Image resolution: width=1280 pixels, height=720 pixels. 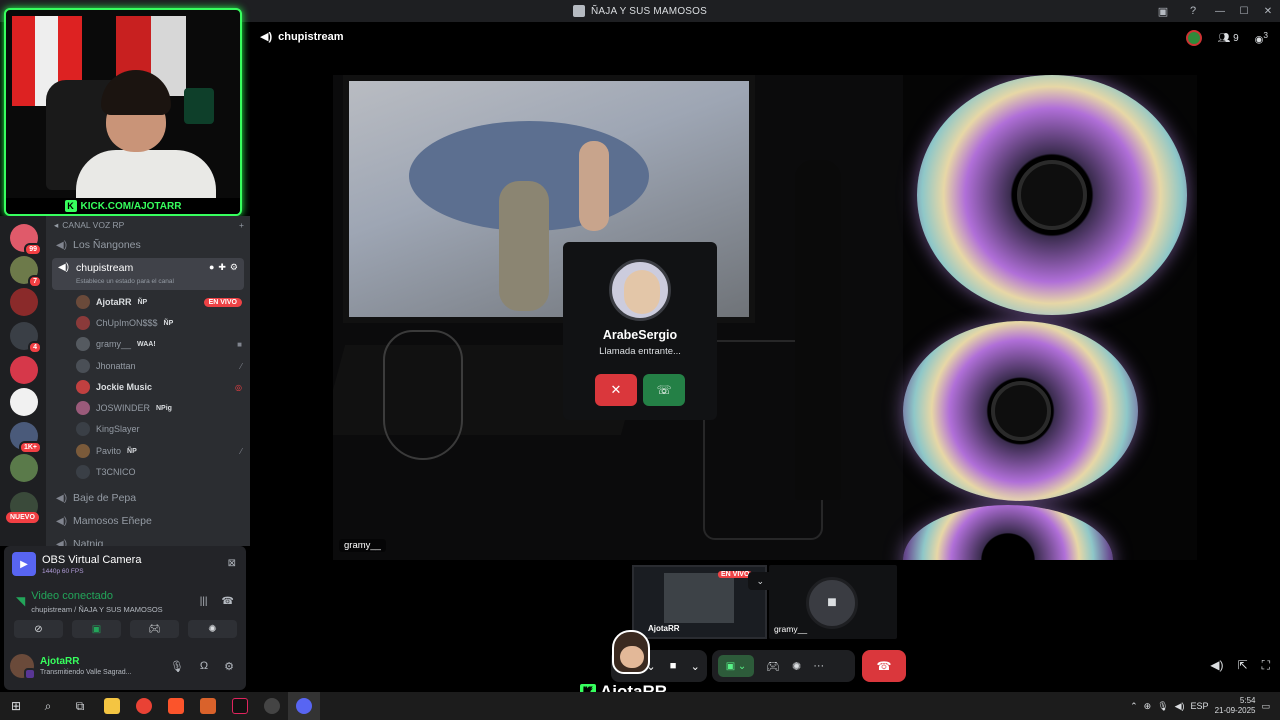 What do you see at coordinates (159, 302) in the screenshot?
I see `voice-member: AjotaRR ÑP EN VIVO` at bounding box center [159, 302].